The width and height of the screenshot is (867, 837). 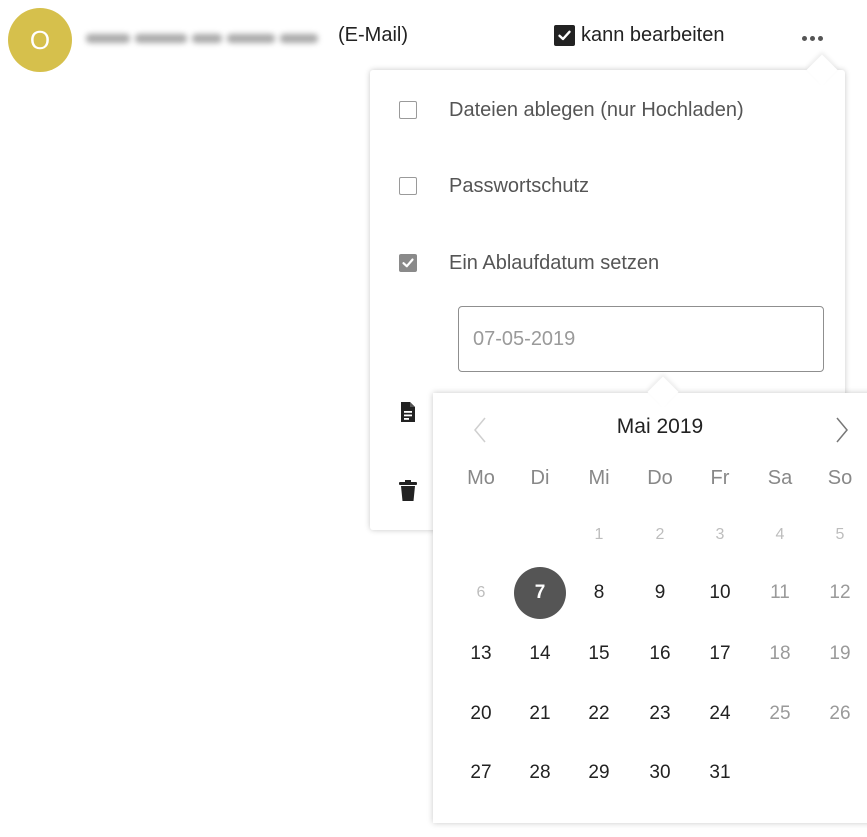 What do you see at coordinates (554, 262) in the screenshot?
I see `menu-item-label: Ein Ablaufdatum setzen` at bounding box center [554, 262].